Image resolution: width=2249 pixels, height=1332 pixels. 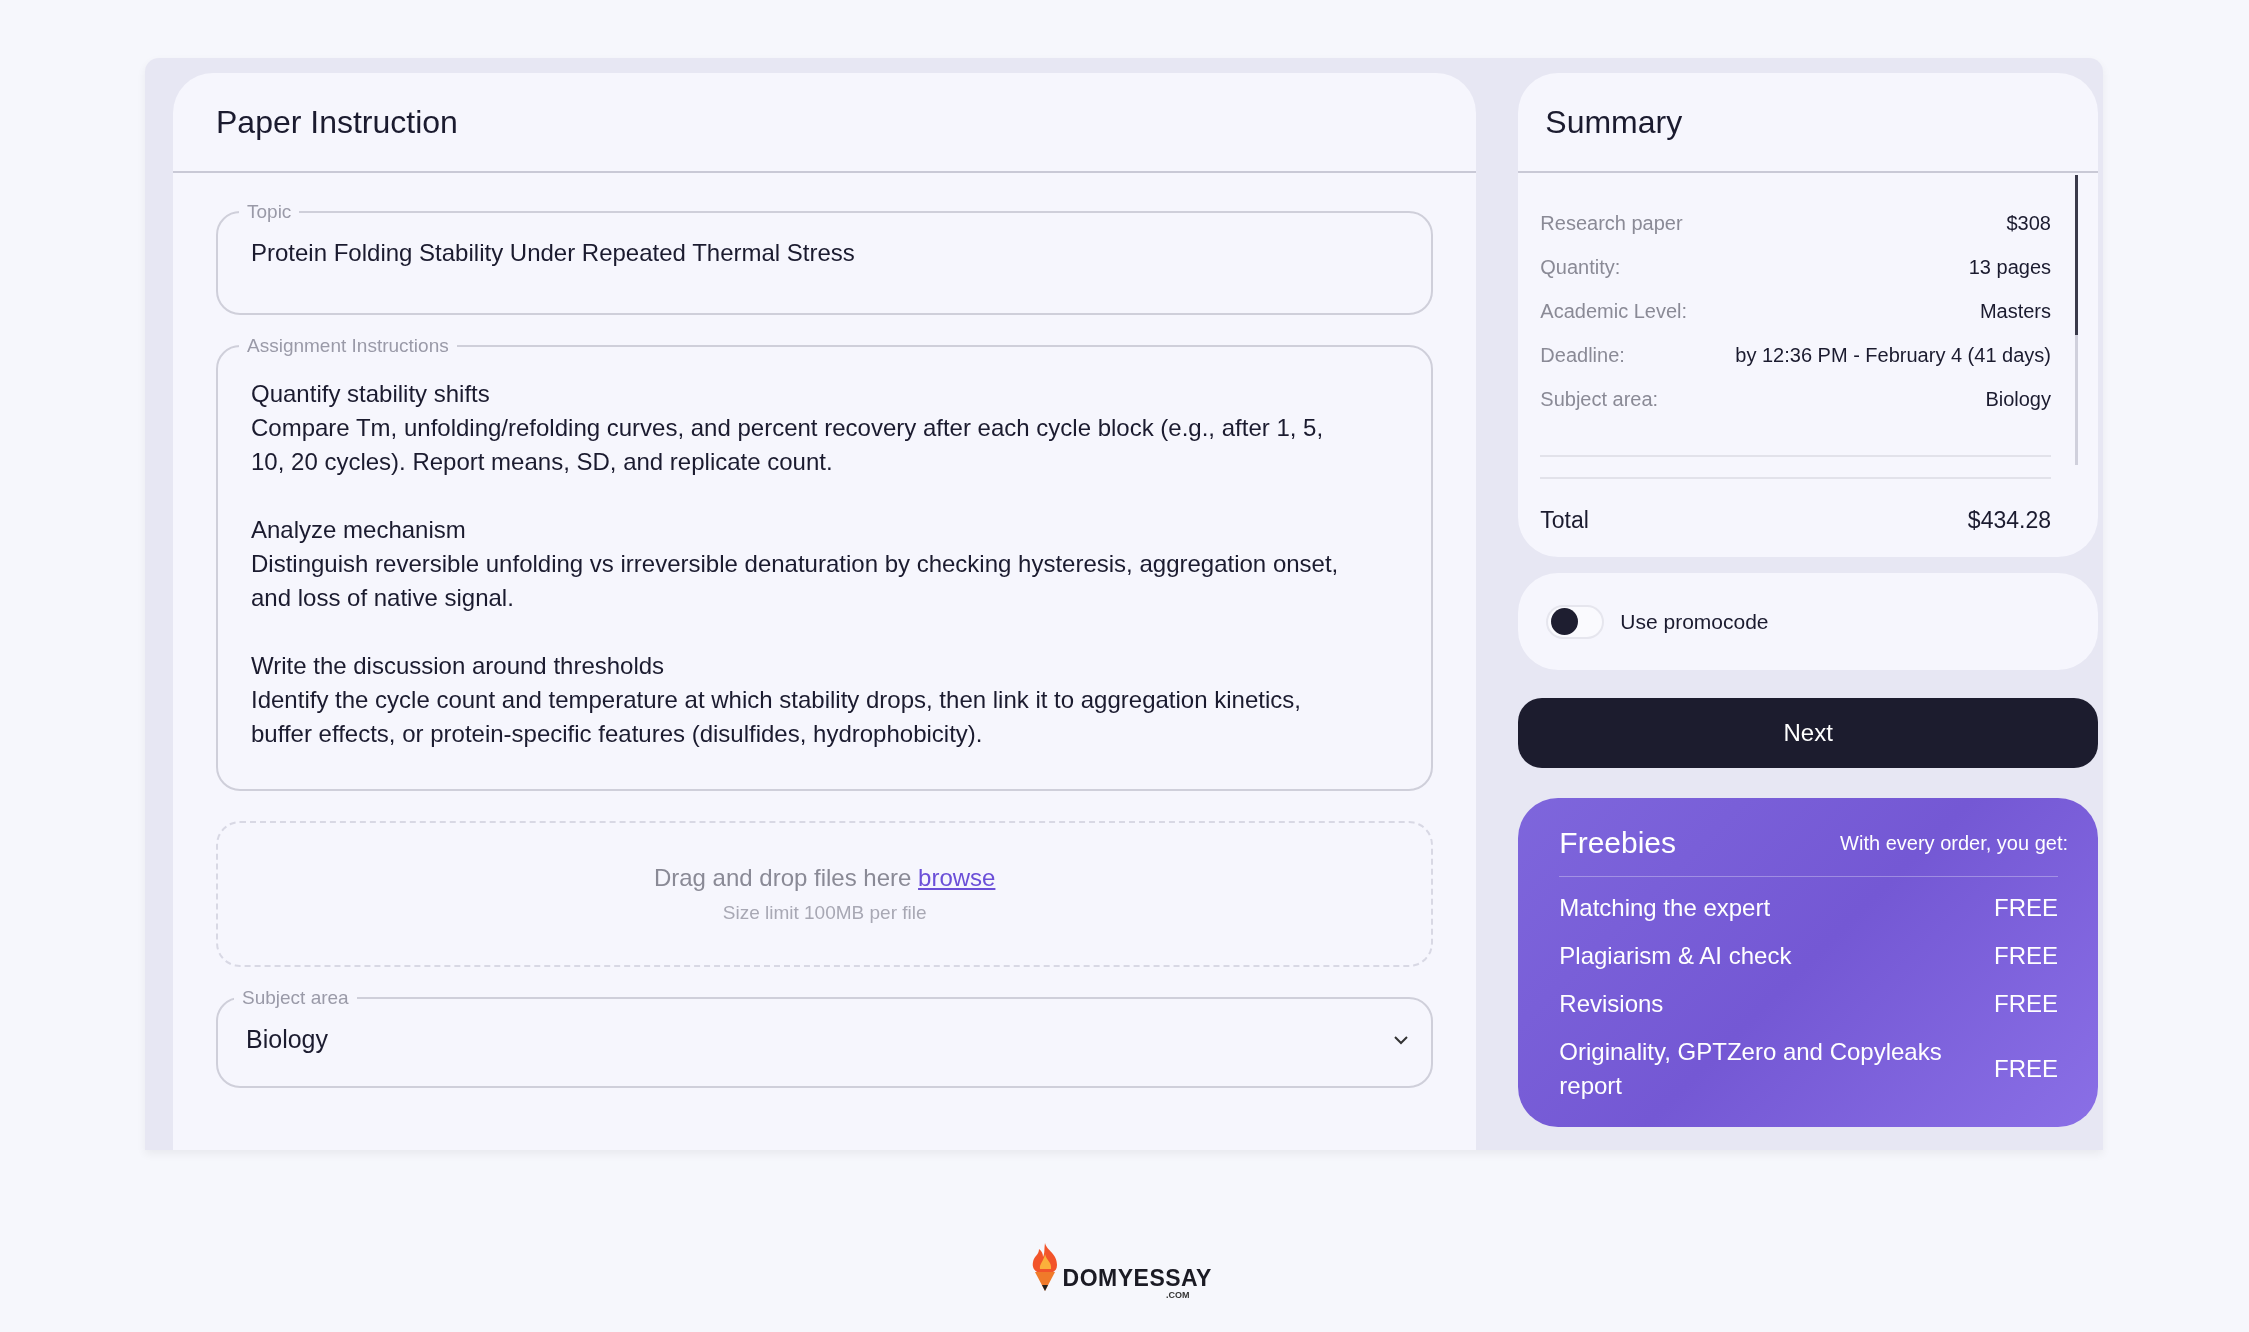 I want to click on promocode-toggle, so click(x=1575, y=621).